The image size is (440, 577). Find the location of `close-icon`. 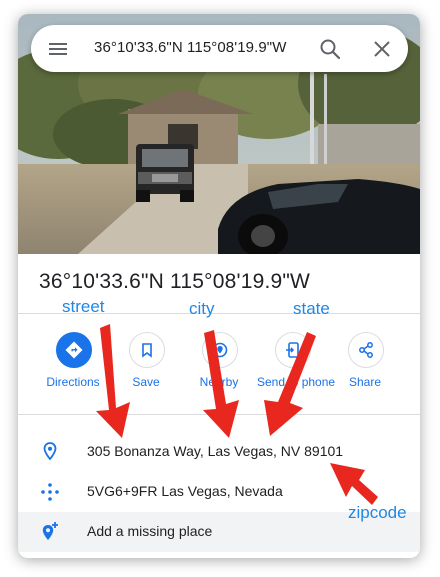

close-icon is located at coordinates (382, 49).